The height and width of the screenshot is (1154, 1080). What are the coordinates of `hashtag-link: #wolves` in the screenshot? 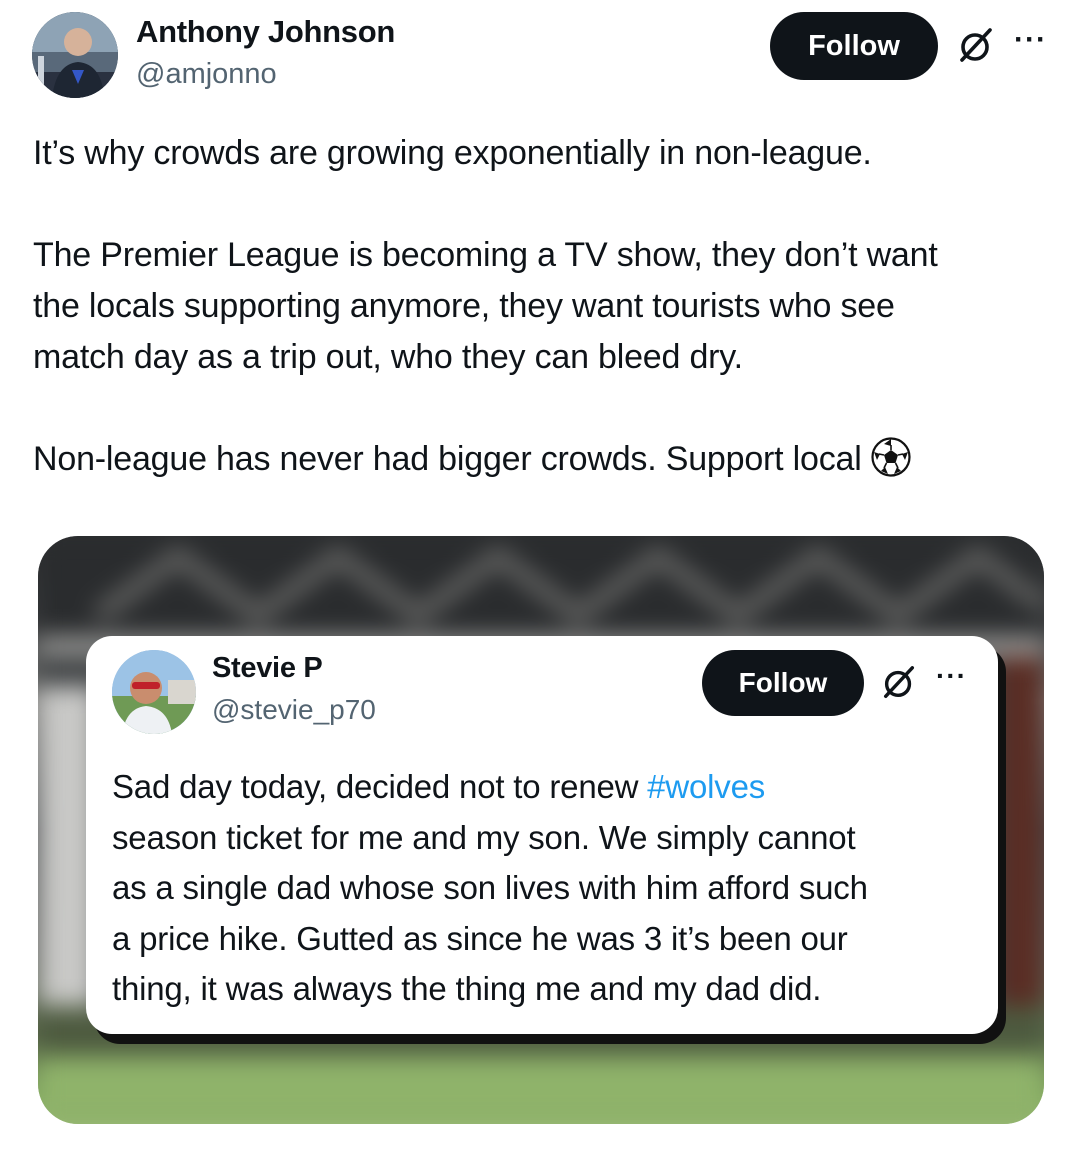 It's located at (706, 786).